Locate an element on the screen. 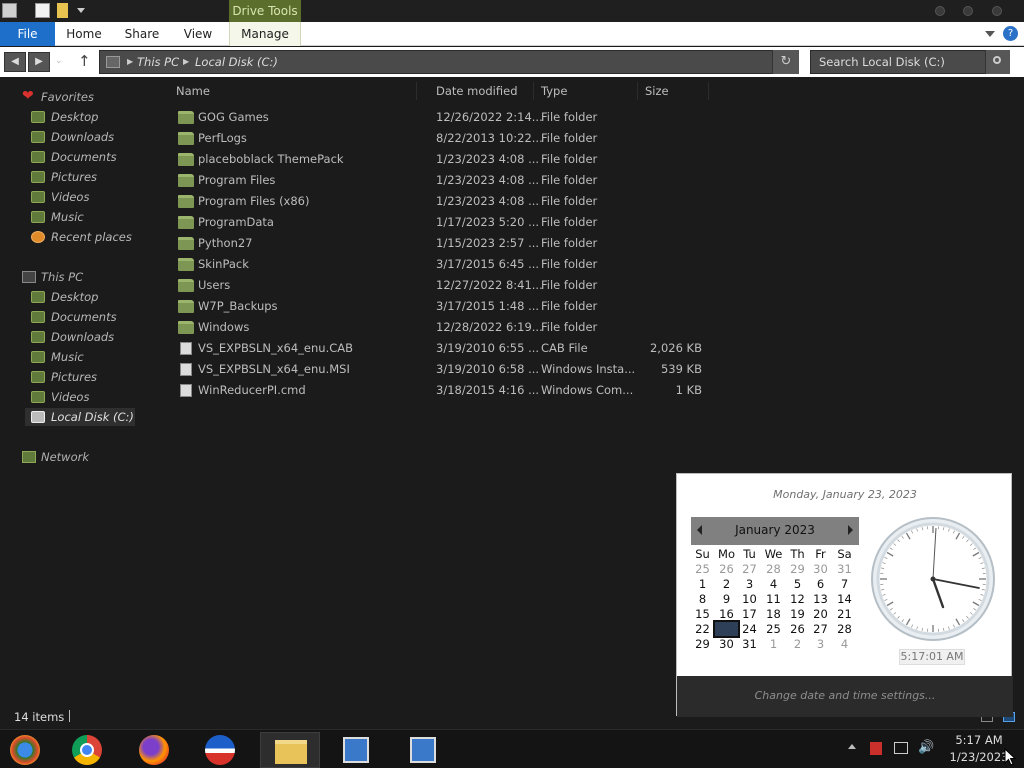 Image resolution: width=1024 pixels, height=768 pixels. calendar-day: 13 is located at coordinates (820, 599).